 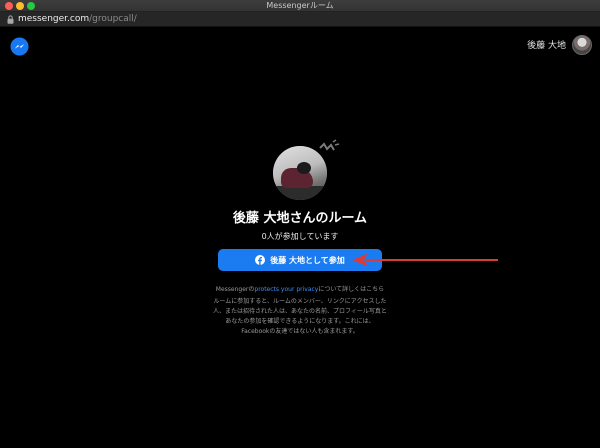 What do you see at coordinates (286, 289) in the screenshot?
I see `privacy-link: protects your privacy` at bounding box center [286, 289].